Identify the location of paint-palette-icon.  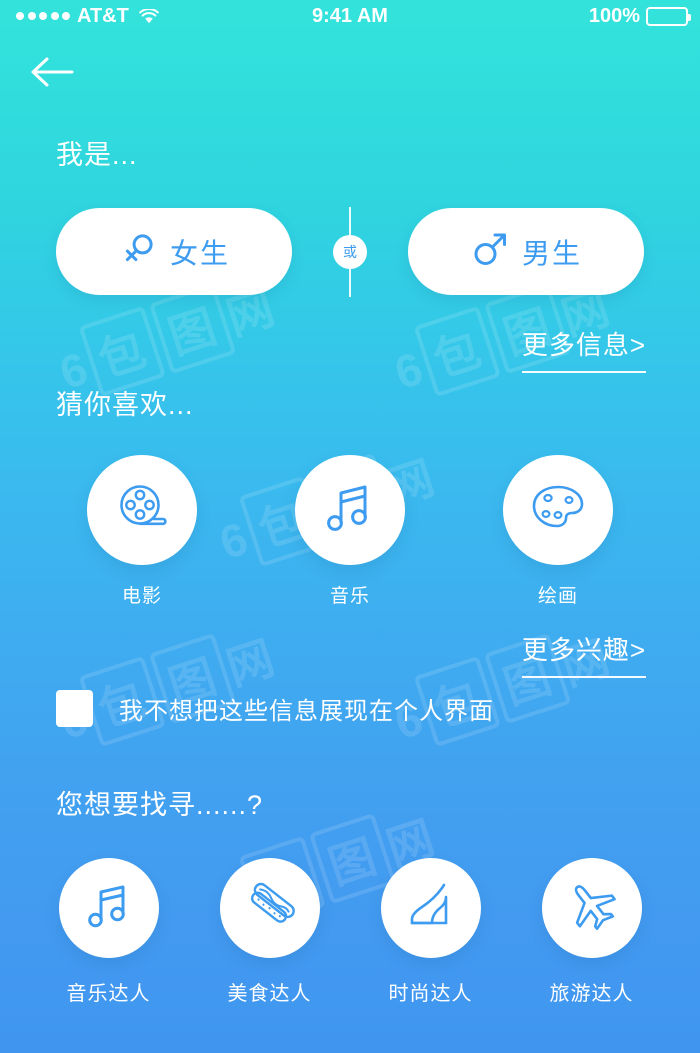
(558, 510).